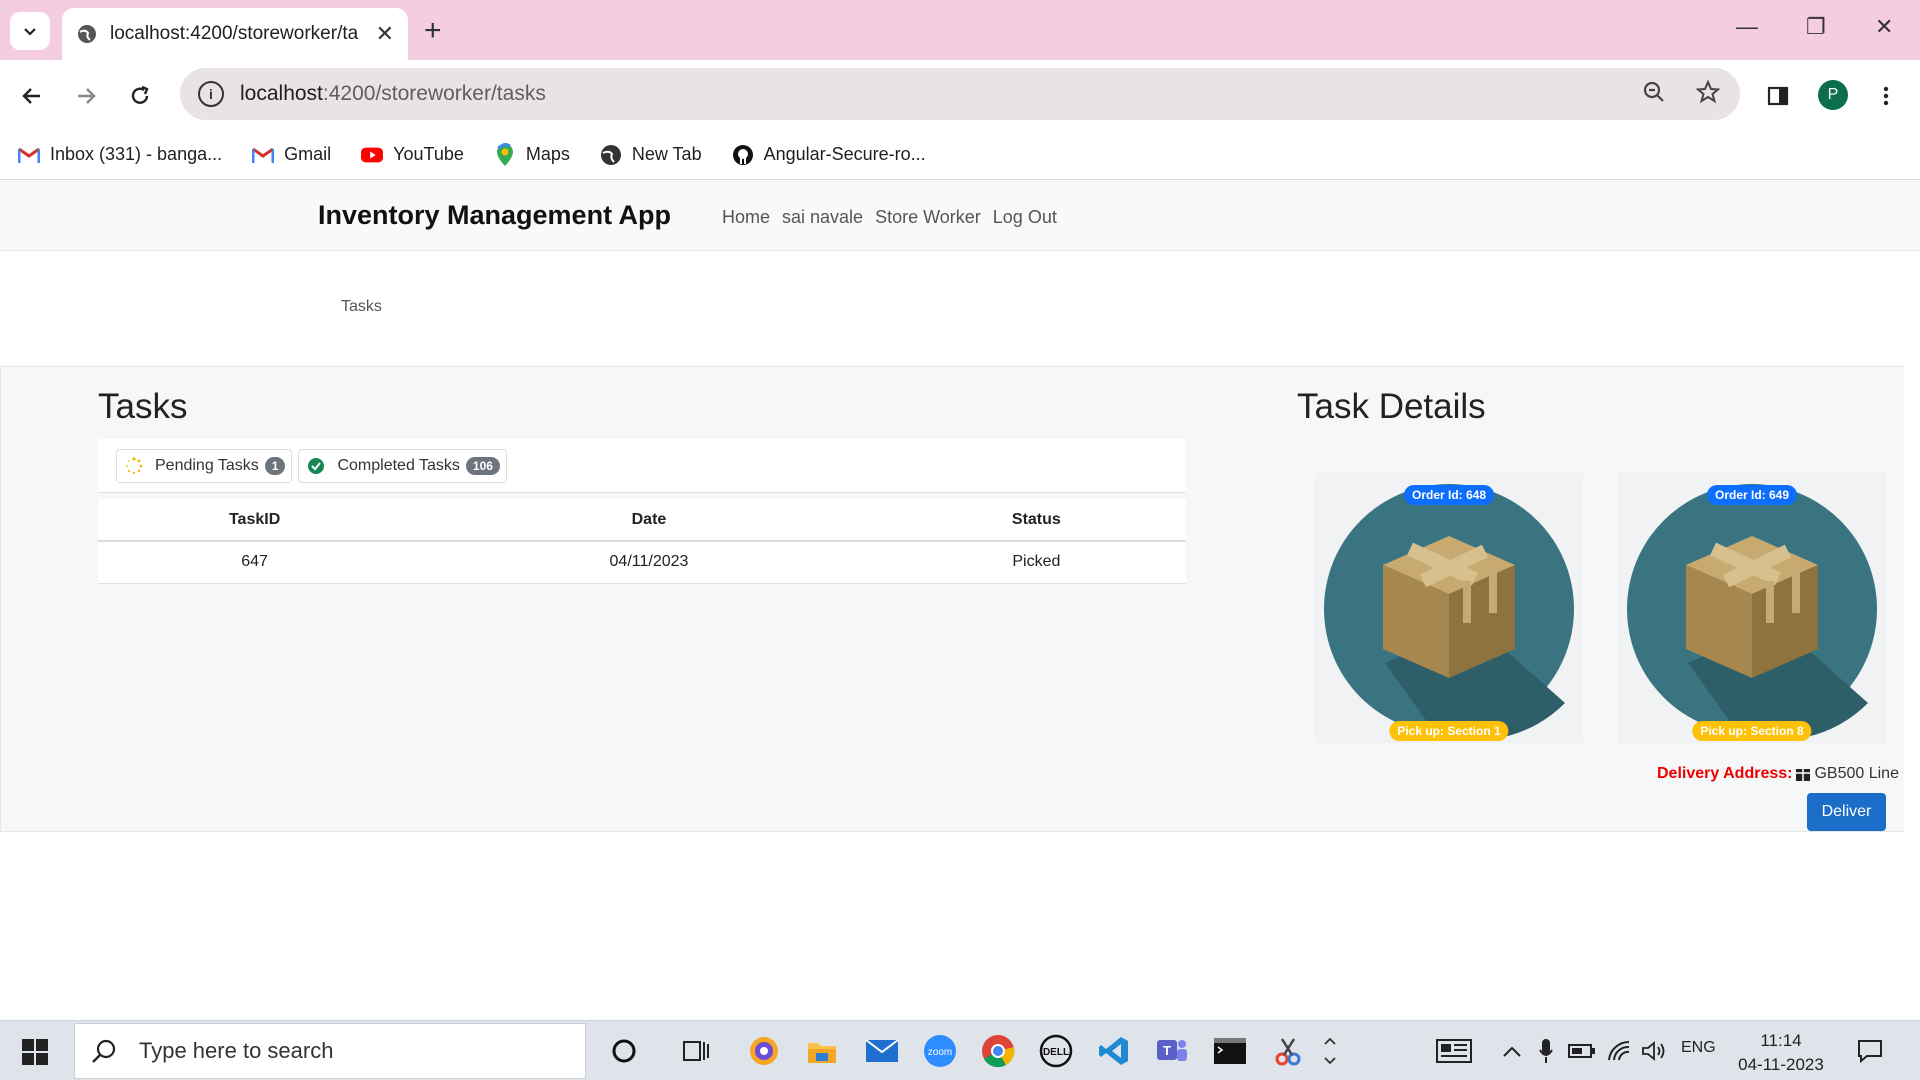 This screenshot has height=1080, width=1920. I want to click on nav-logout-link: Log Out, so click(1025, 217).